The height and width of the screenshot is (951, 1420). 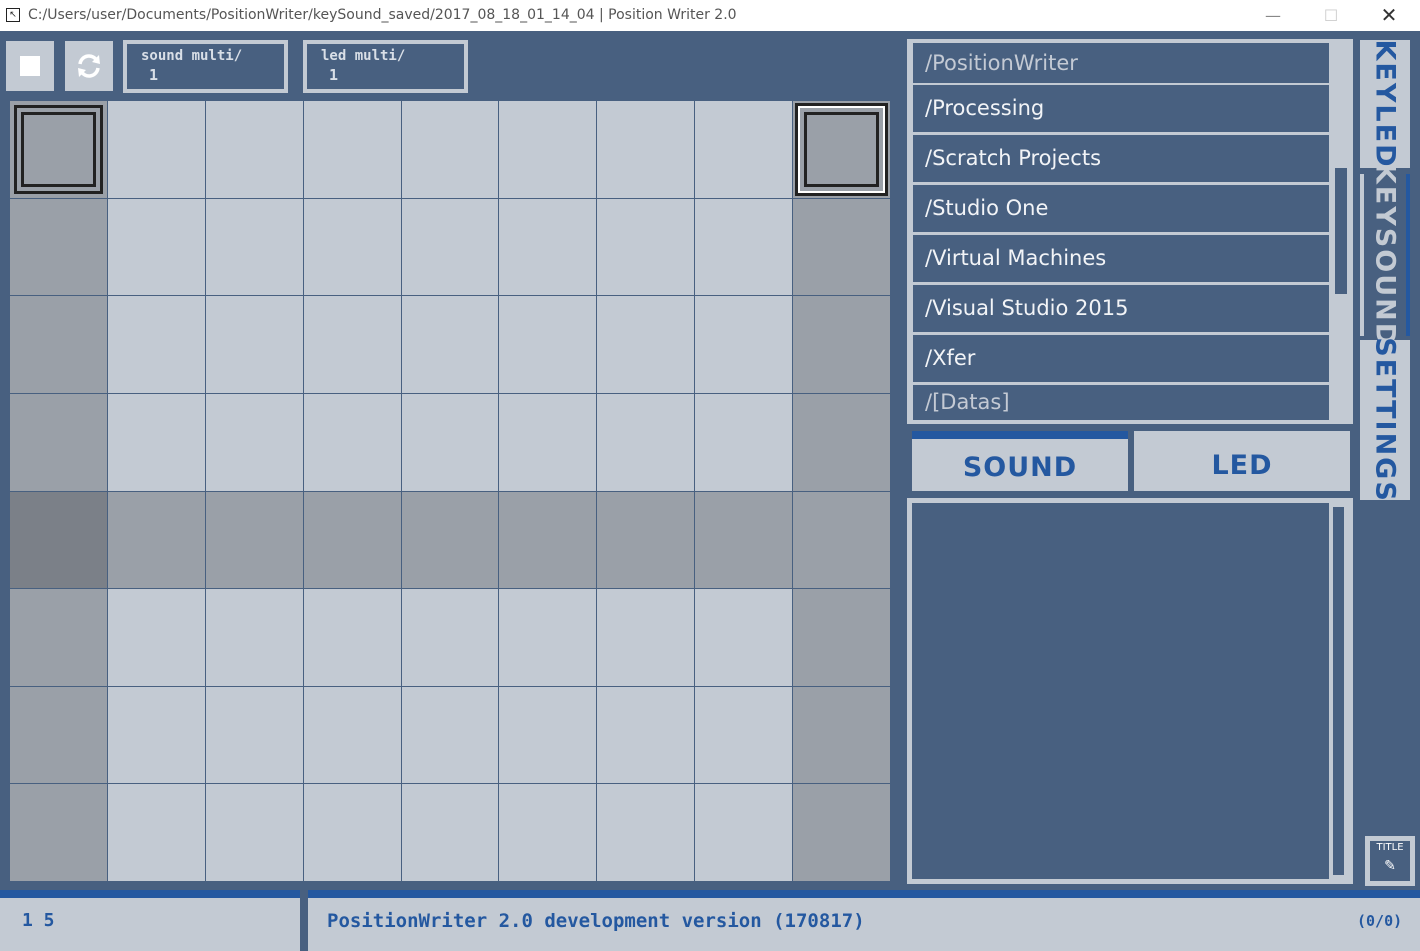 I want to click on close-button: ✕, so click(x=1389, y=15).